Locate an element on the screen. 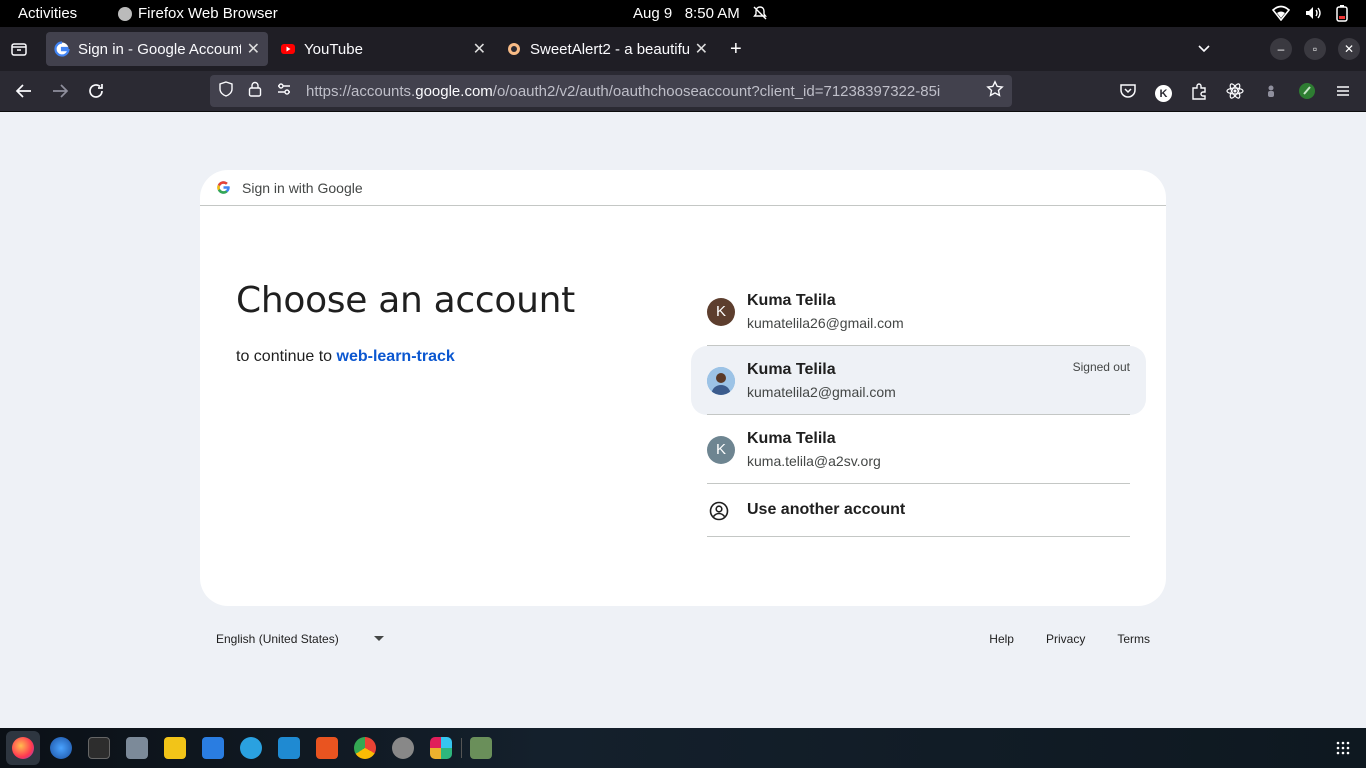  system-tray is located at coordinates (1310, 13).